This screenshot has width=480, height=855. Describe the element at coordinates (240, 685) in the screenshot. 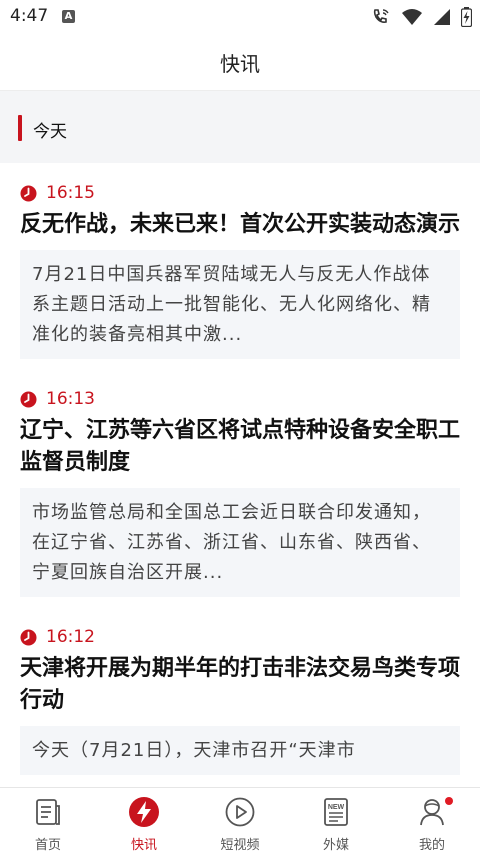

I see `news-title: 天津将开展为期半年的打击非法交易鸟类专项行动` at that location.